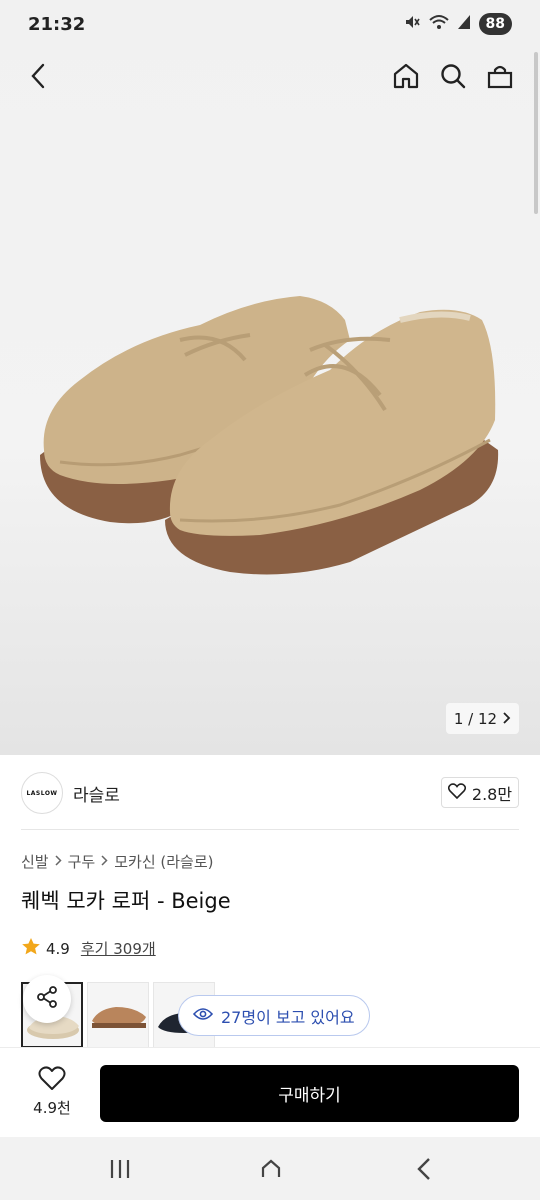 The image size is (540, 1200). I want to click on viewers-notice: 27명이 보고 있어요, so click(274, 1015).